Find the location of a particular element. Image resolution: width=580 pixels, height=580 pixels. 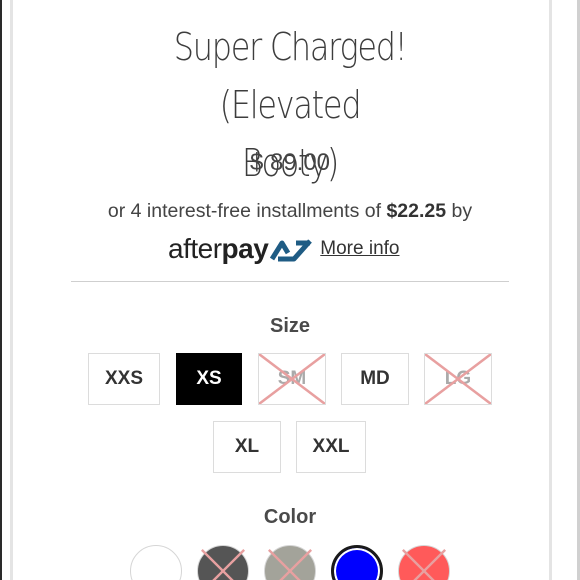

installments-prefix: or 4 interest-free installments of is located at coordinates (247, 211).